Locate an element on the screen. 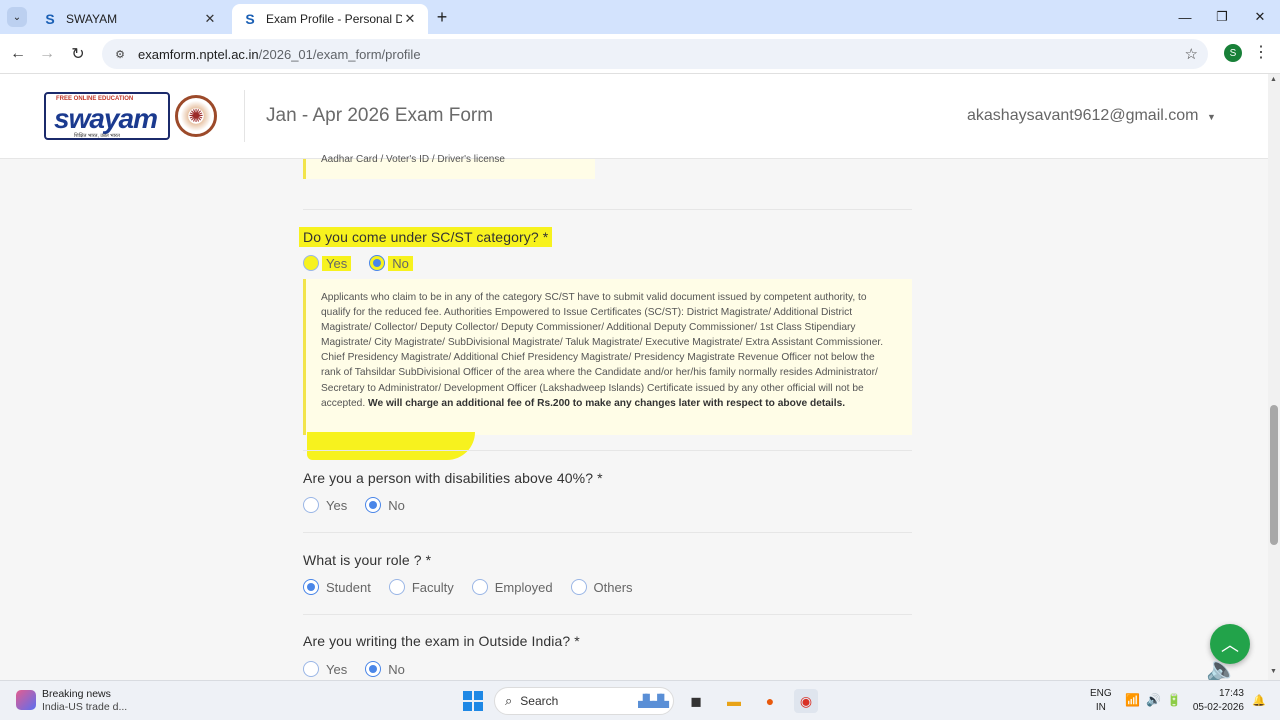 This screenshot has height=720, width=1280. tab-title: SWAYAM is located at coordinates (92, 19).